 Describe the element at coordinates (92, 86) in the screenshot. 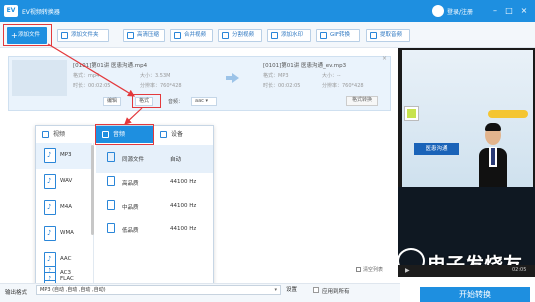

I see `source-duration: 时长：00:02:05` at that location.